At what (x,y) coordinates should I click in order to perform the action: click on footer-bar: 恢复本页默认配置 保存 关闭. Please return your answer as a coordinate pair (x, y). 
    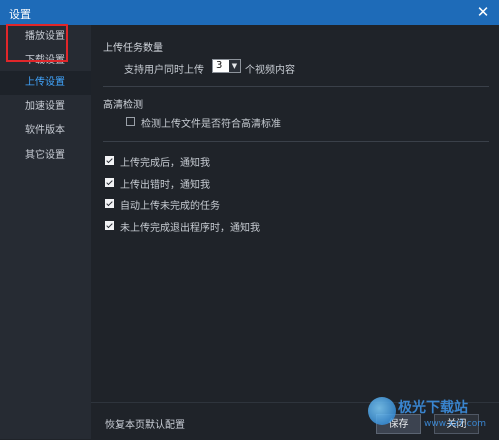
    Looking at the image, I should click on (295, 421).